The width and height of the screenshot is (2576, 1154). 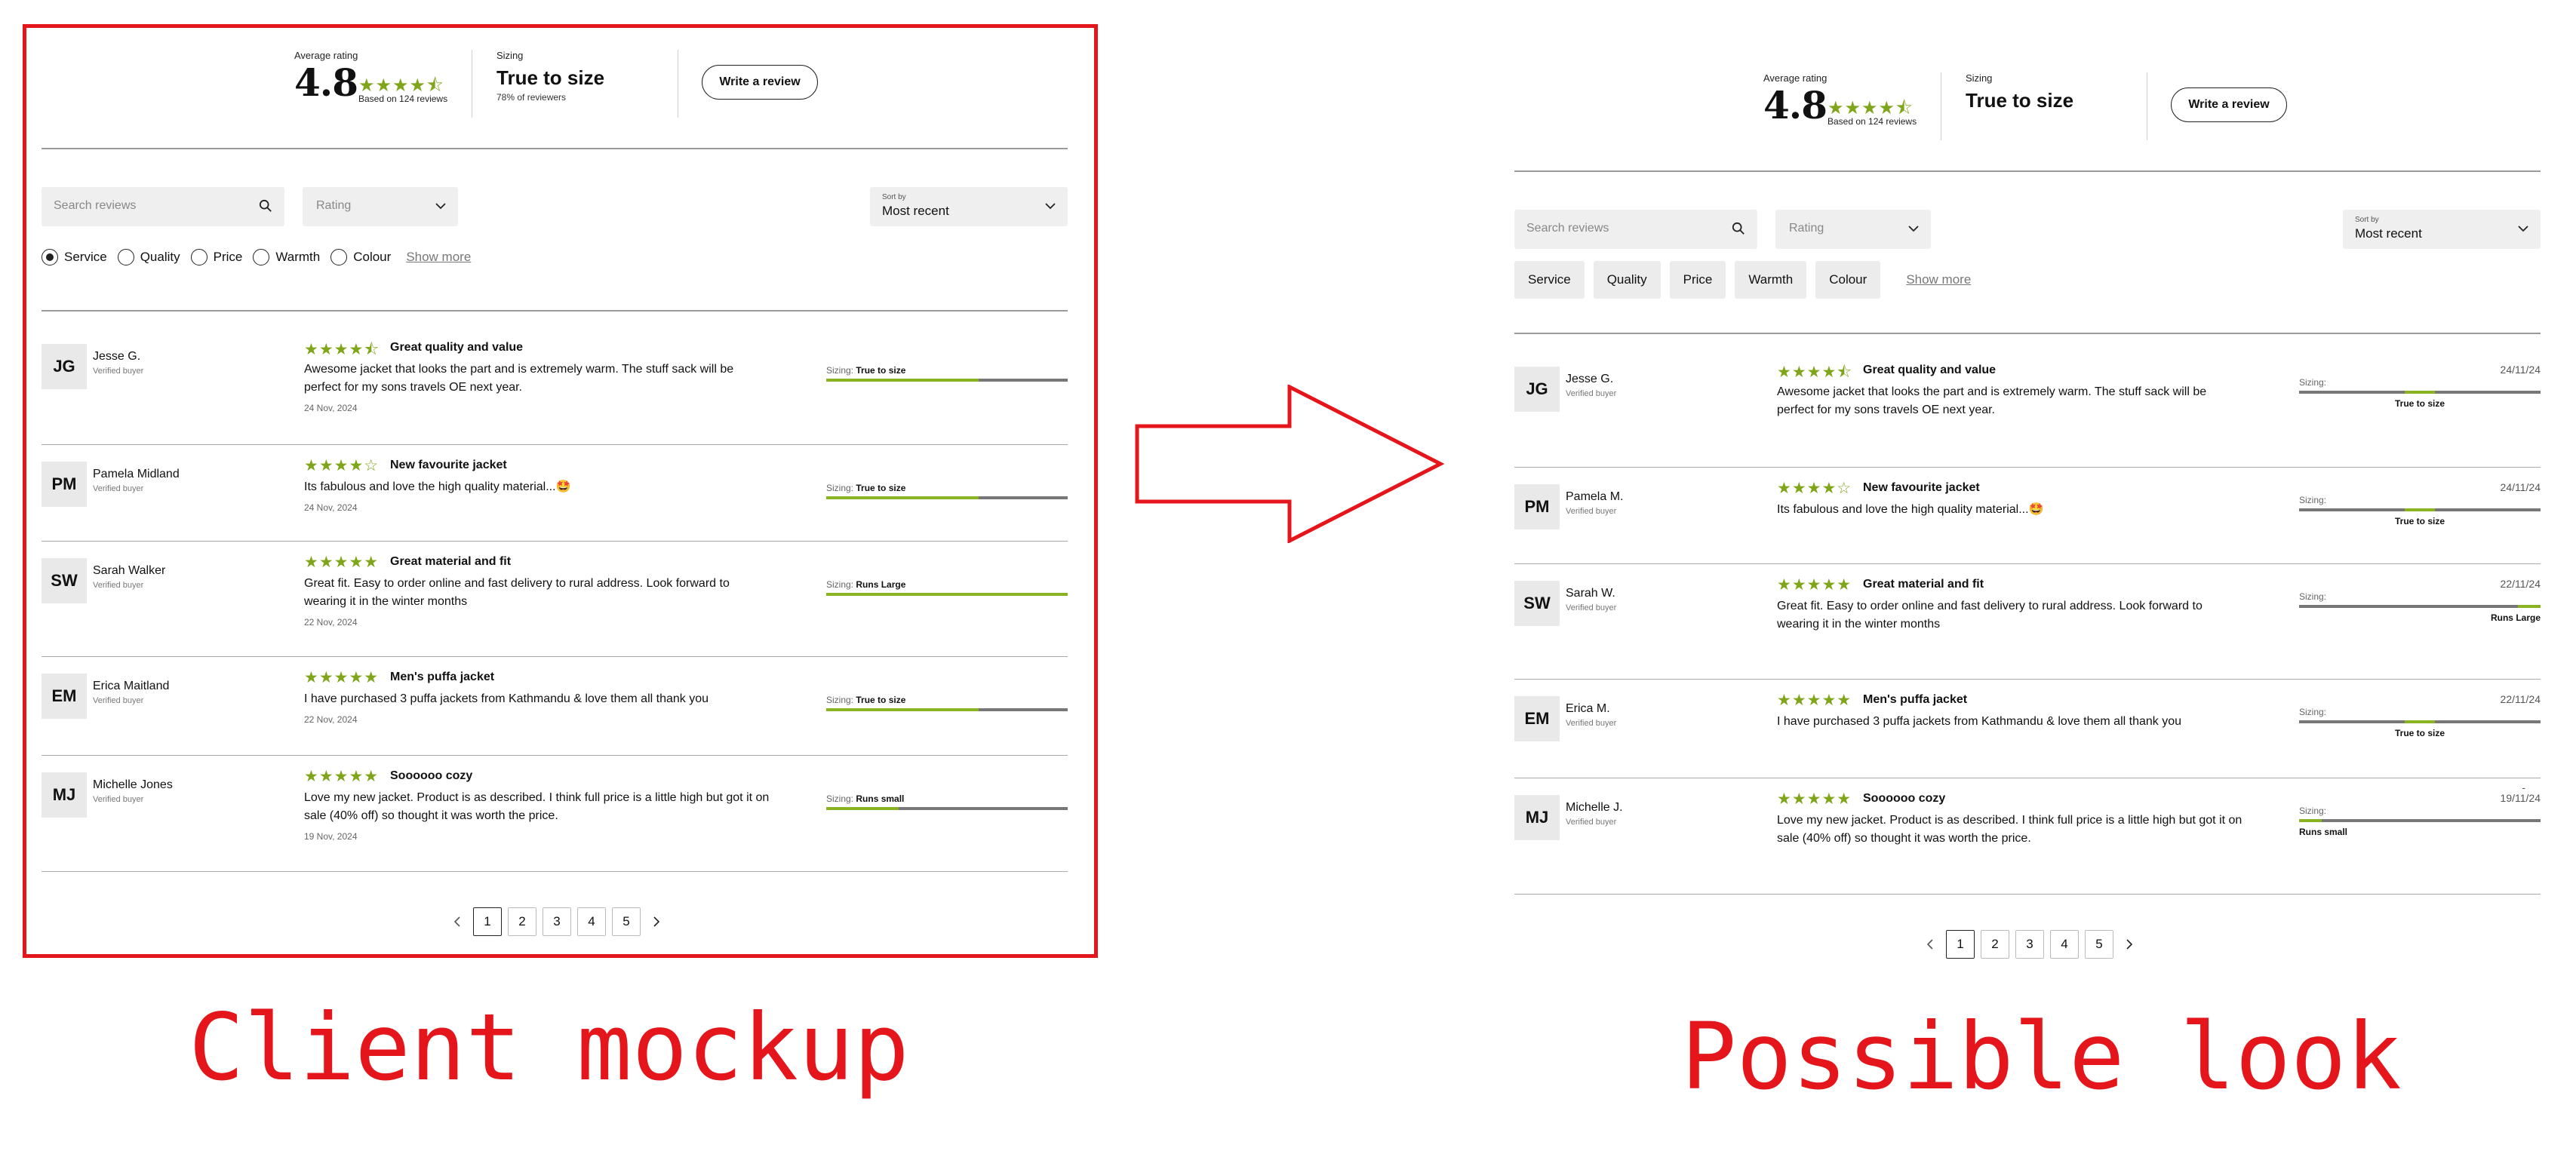 I want to click on tag-radio-group: Service Quality Price Warmth Colour Show more, so click(x=418, y=257).